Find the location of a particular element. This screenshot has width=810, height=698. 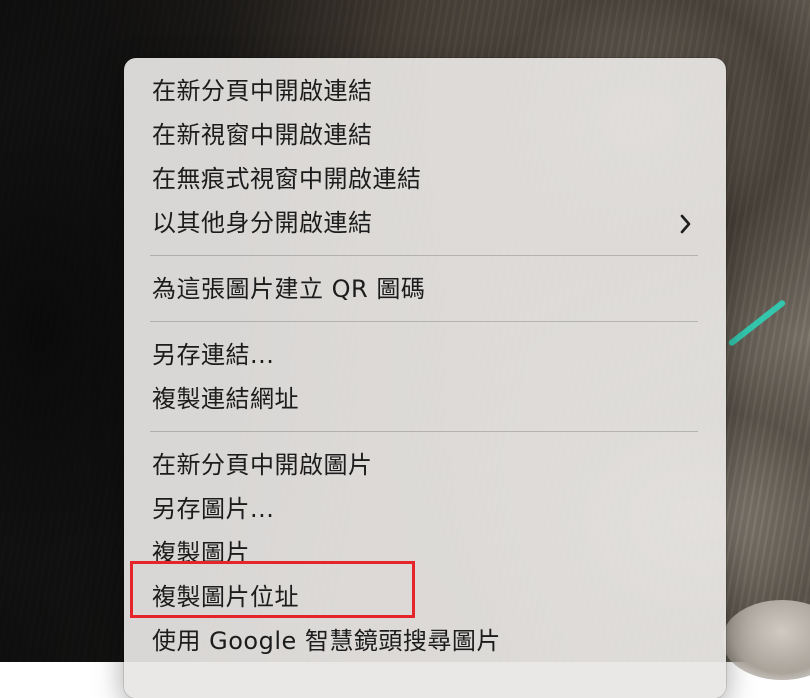

menu-item-create-qr: 為這張圖片建立 QR 圖碼 is located at coordinates (288, 289).